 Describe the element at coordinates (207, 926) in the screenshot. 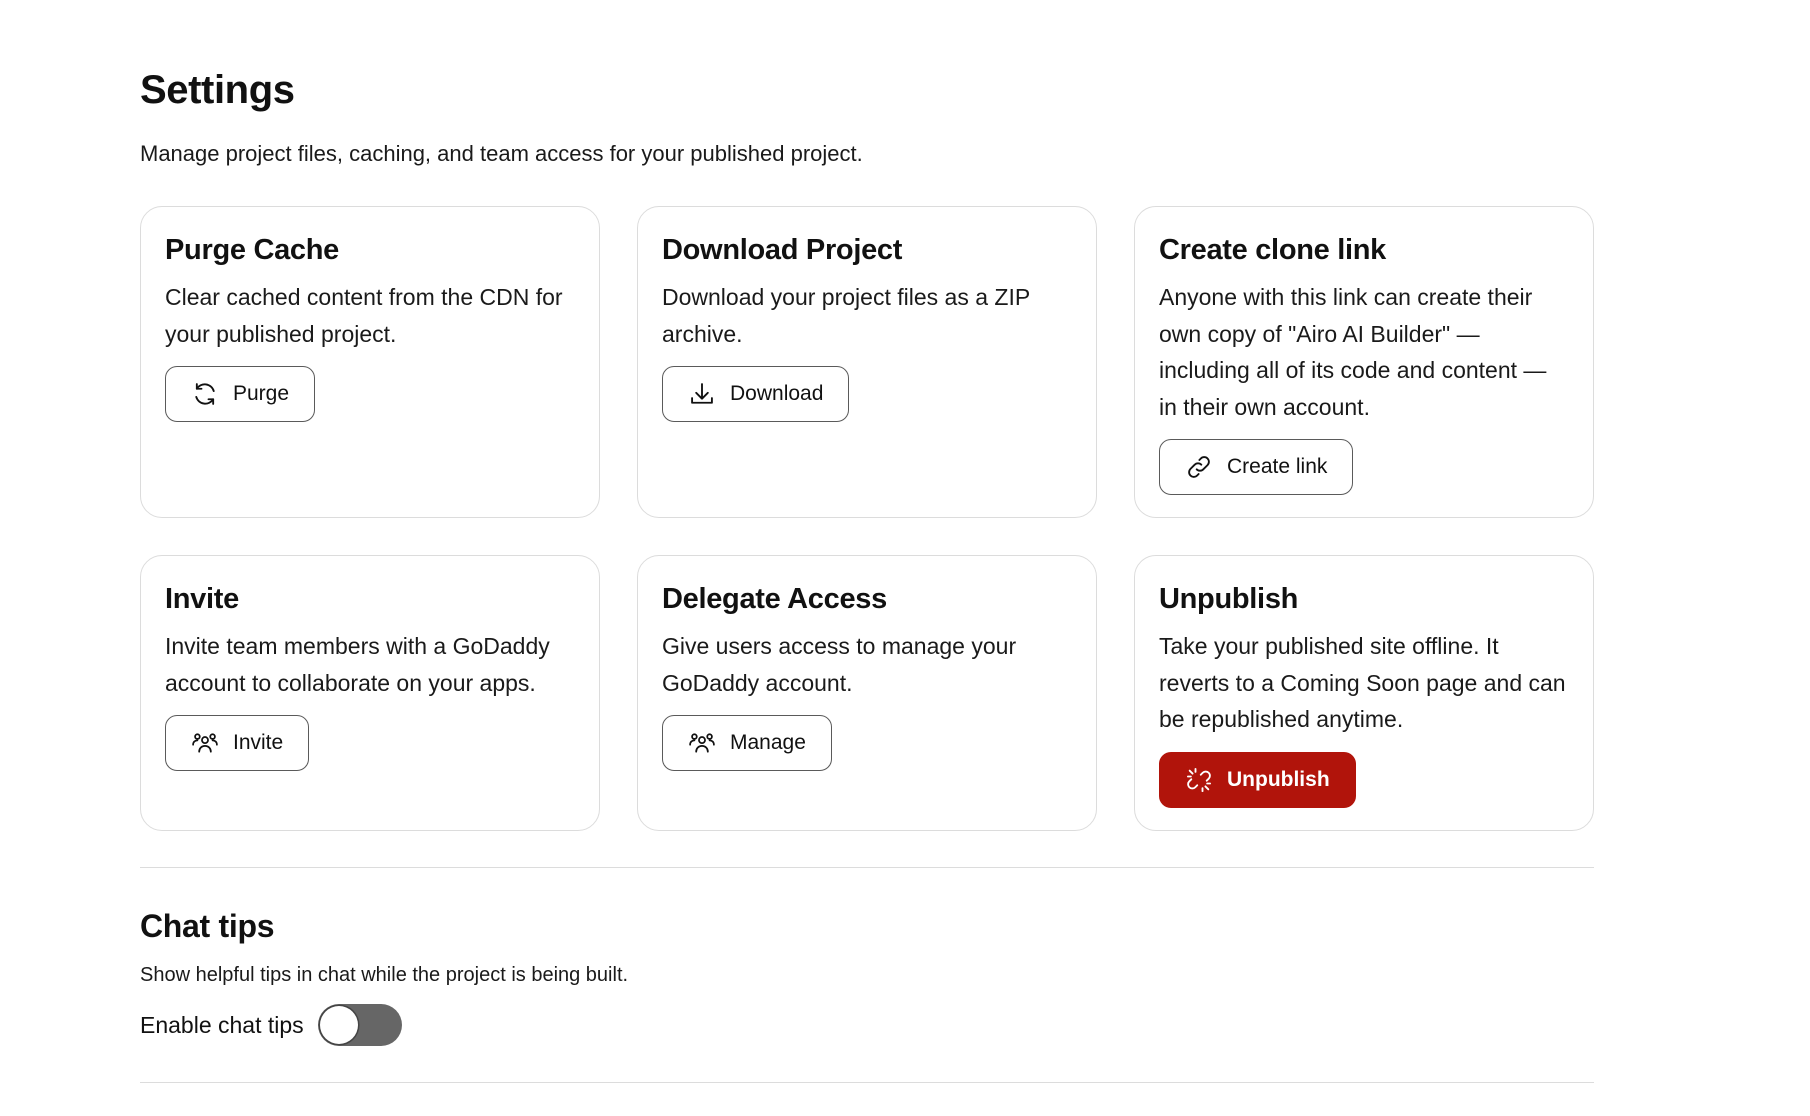

I see `chat-tips-title: Chat tips` at that location.